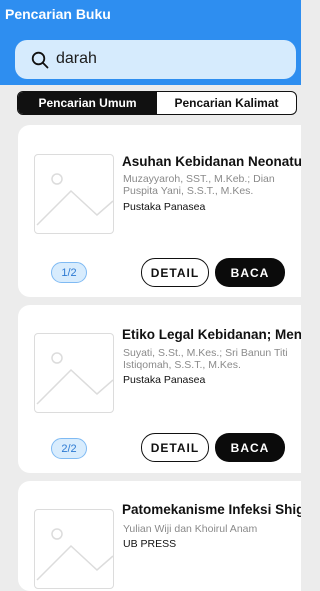  I want to click on search-mode-tabs: Pencarian Umum Pencarian Kalimat, so click(157, 103).